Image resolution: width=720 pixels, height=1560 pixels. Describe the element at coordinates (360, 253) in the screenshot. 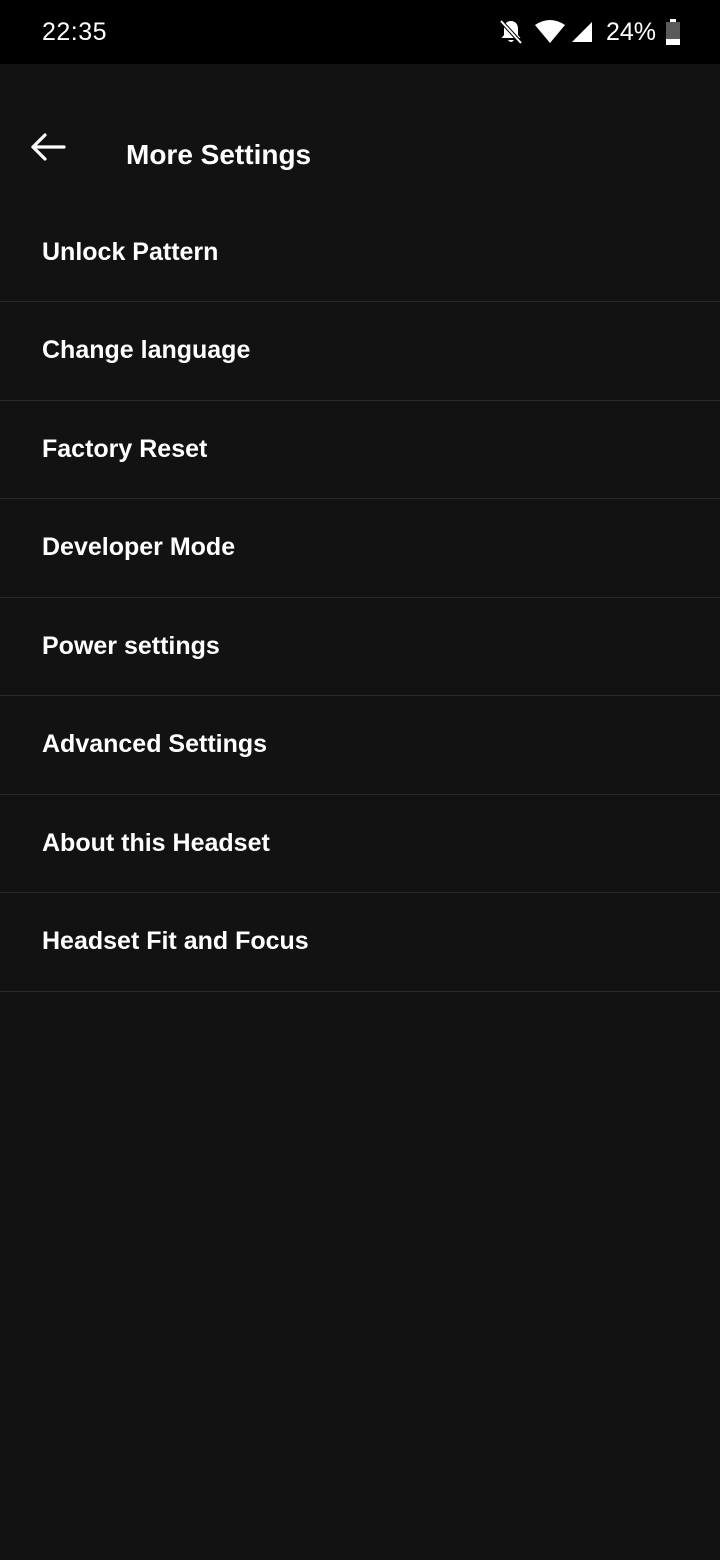

I see `settings-item-unlock-pattern: Unlock Pattern` at that location.